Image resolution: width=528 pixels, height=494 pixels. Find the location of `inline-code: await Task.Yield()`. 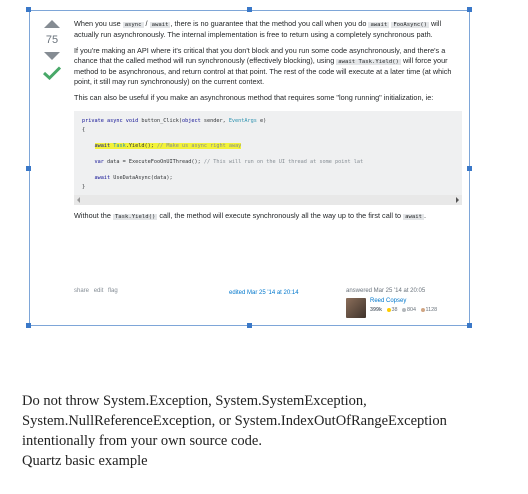

inline-code: await Task.Yield() is located at coordinates (368, 62).